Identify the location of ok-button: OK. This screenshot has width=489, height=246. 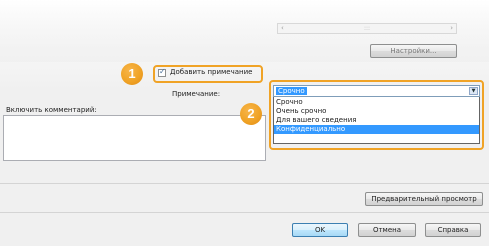
(320, 230).